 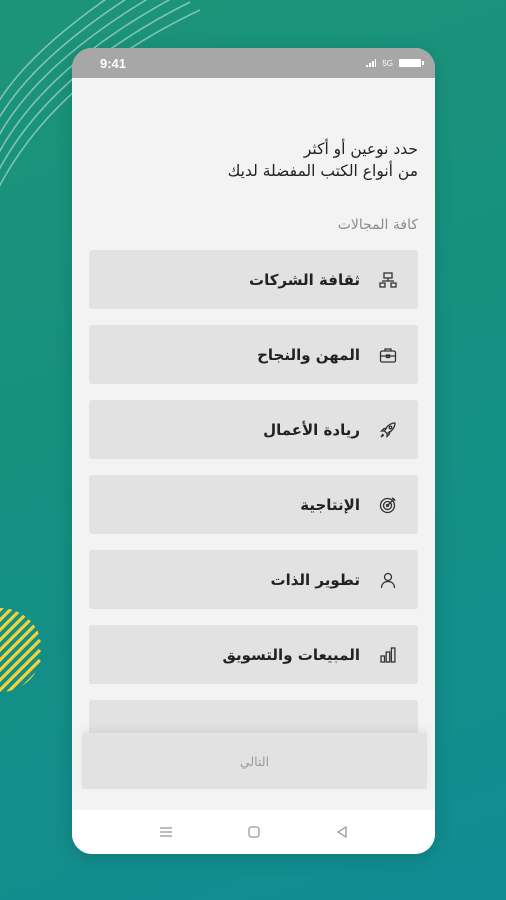 What do you see at coordinates (371, 63) in the screenshot?
I see `signal-icon` at bounding box center [371, 63].